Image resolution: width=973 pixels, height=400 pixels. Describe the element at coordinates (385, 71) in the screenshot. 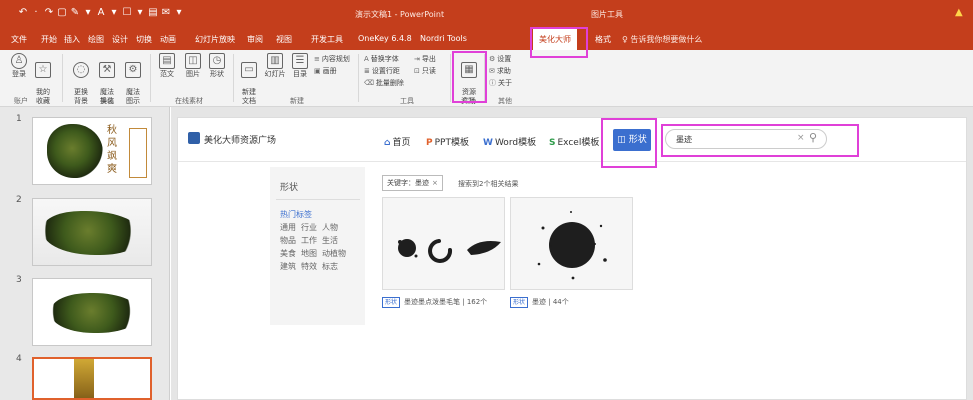

I see `line-spacing-label: 设置行距` at that location.